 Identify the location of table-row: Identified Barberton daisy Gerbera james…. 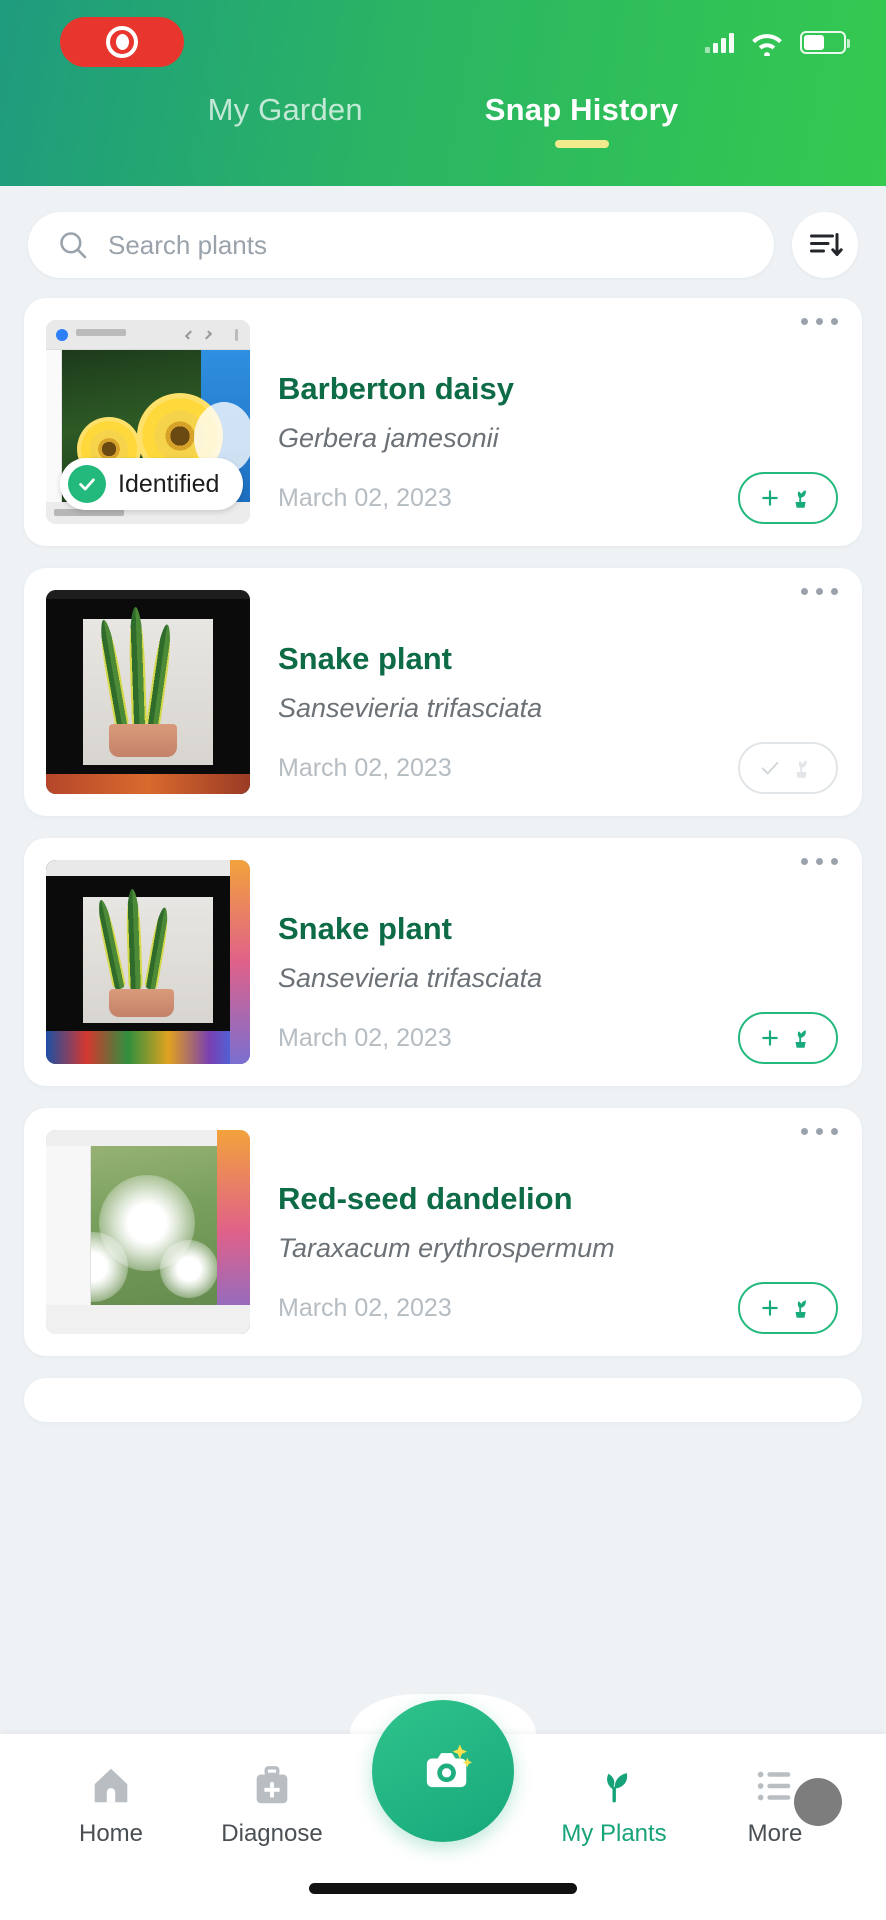
(443, 422).